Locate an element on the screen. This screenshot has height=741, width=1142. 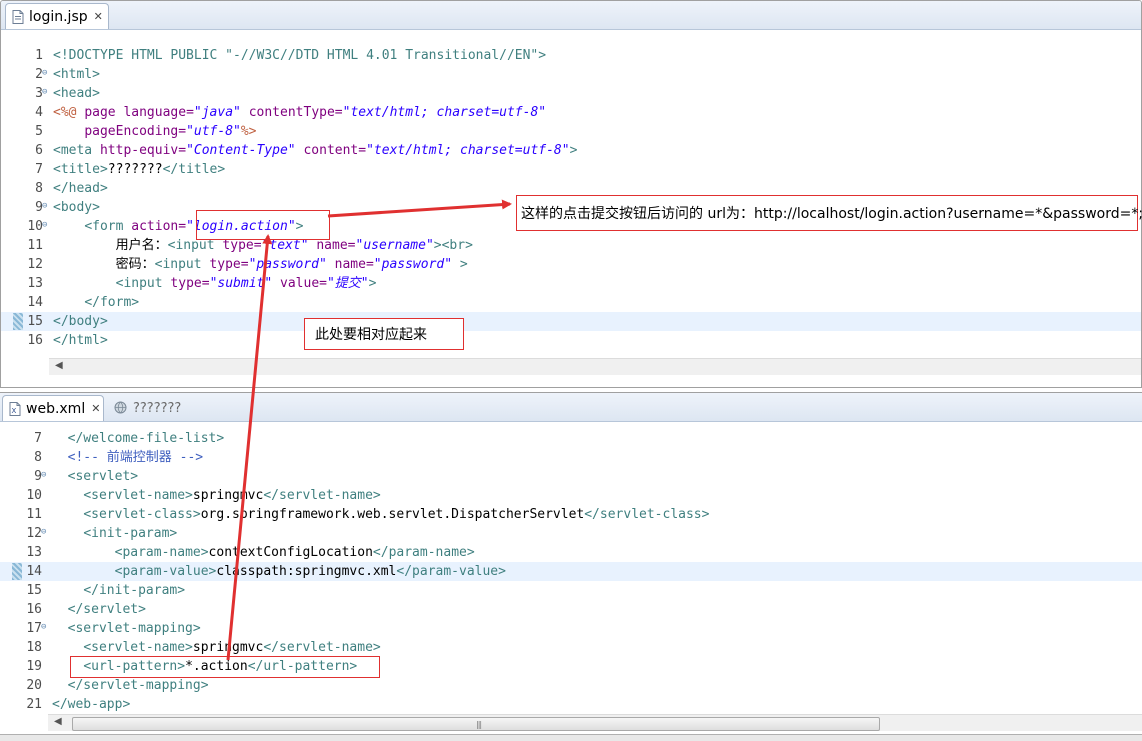
tab-login-jsp: login.jsp ✕ is located at coordinates (57, 16).